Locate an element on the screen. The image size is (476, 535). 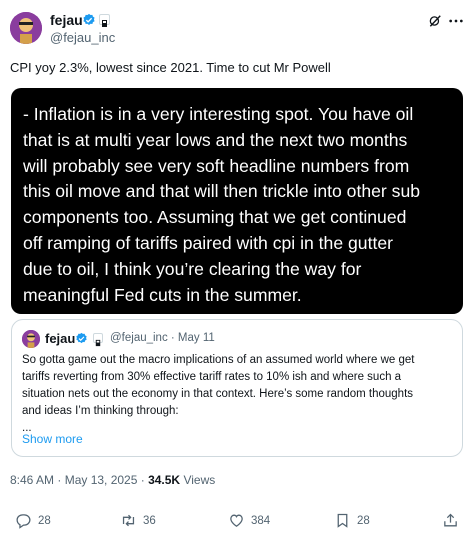
quoted-text-line: and ideas I’m thinking through: is located at coordinates (100, 411).